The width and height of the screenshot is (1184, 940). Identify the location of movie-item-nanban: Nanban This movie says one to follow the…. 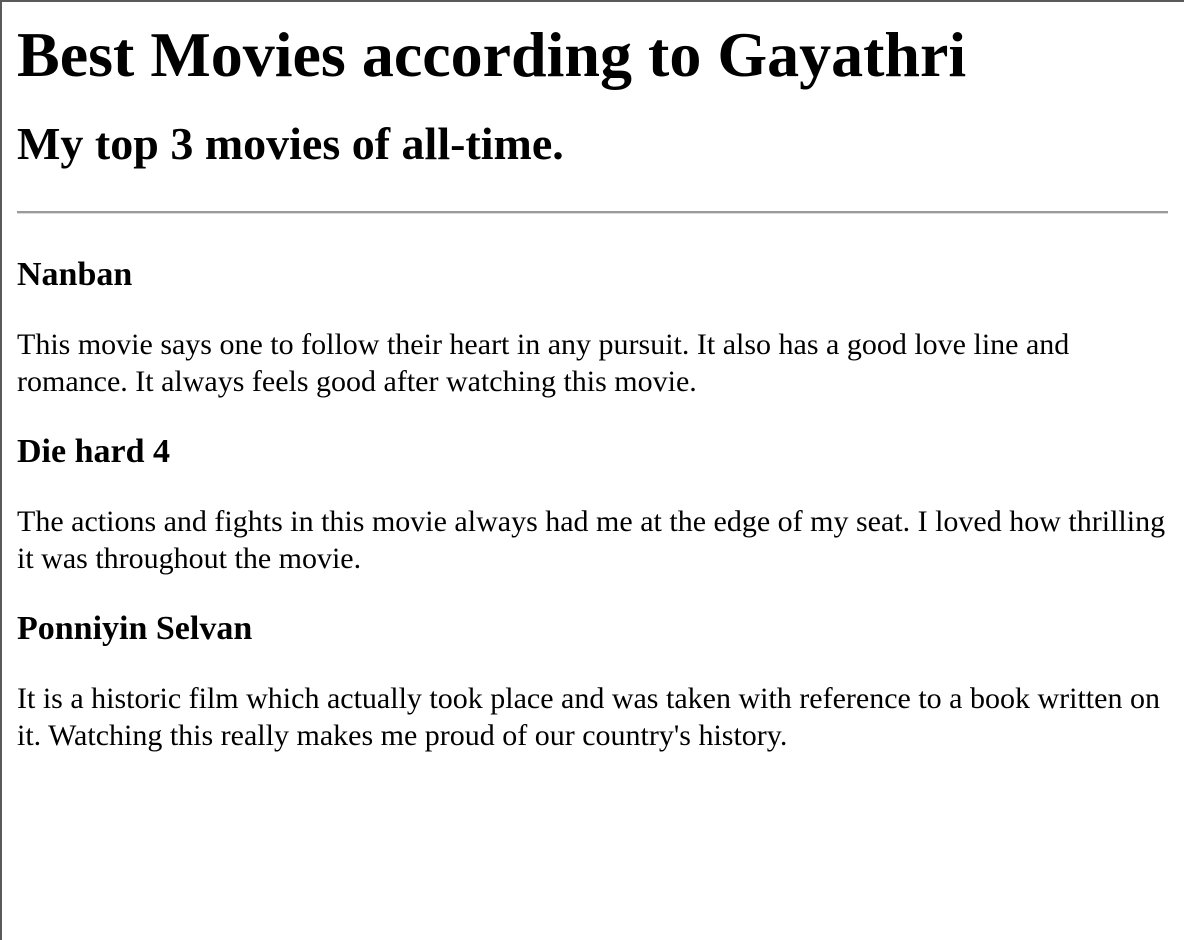
(592, 327).